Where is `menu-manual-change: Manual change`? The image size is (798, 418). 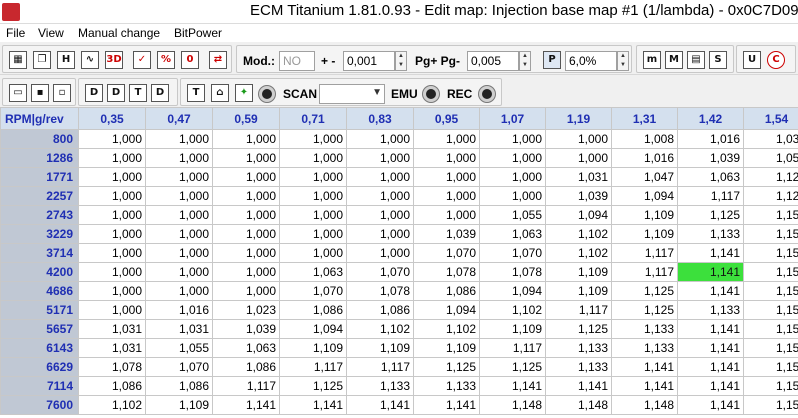 menu-manual-change: Manual change is located at coordinates (119, 33).